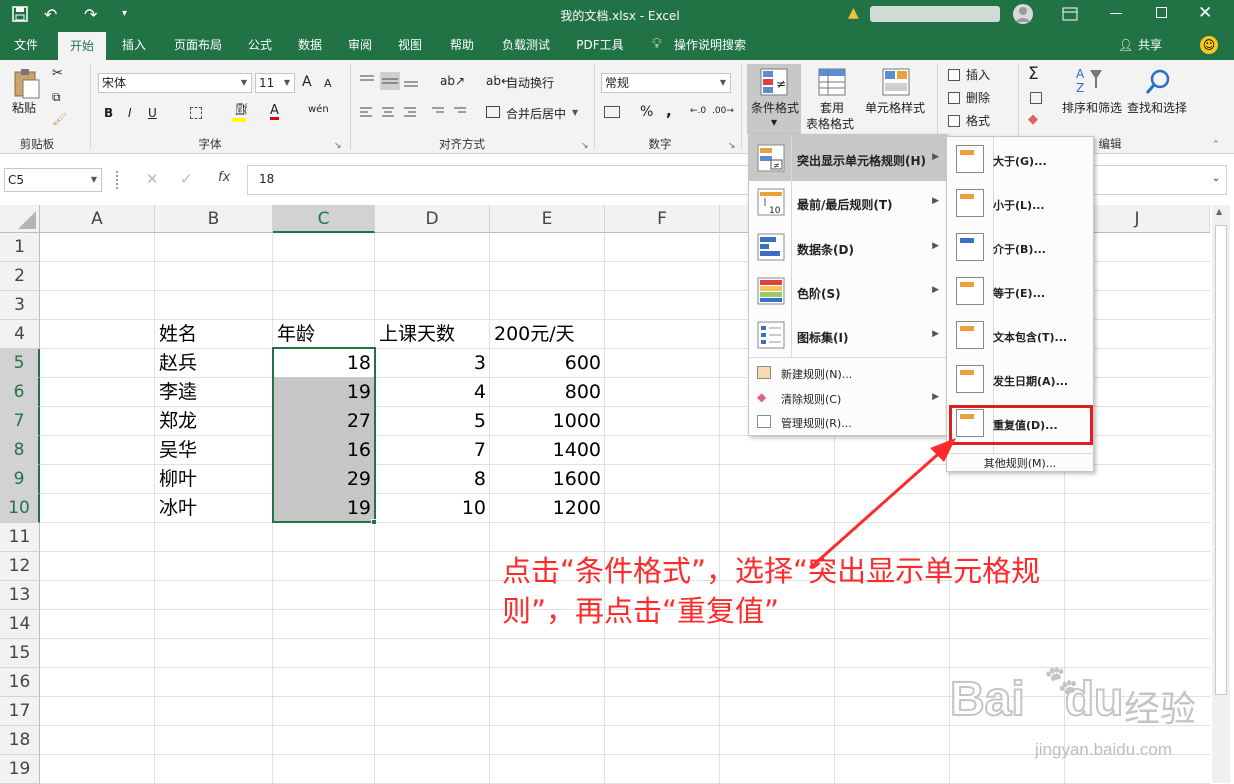  What do you see at coordinates (97, 219) in the screenshot?
I see `column-header-a: A` at bounding box center [97, 219].